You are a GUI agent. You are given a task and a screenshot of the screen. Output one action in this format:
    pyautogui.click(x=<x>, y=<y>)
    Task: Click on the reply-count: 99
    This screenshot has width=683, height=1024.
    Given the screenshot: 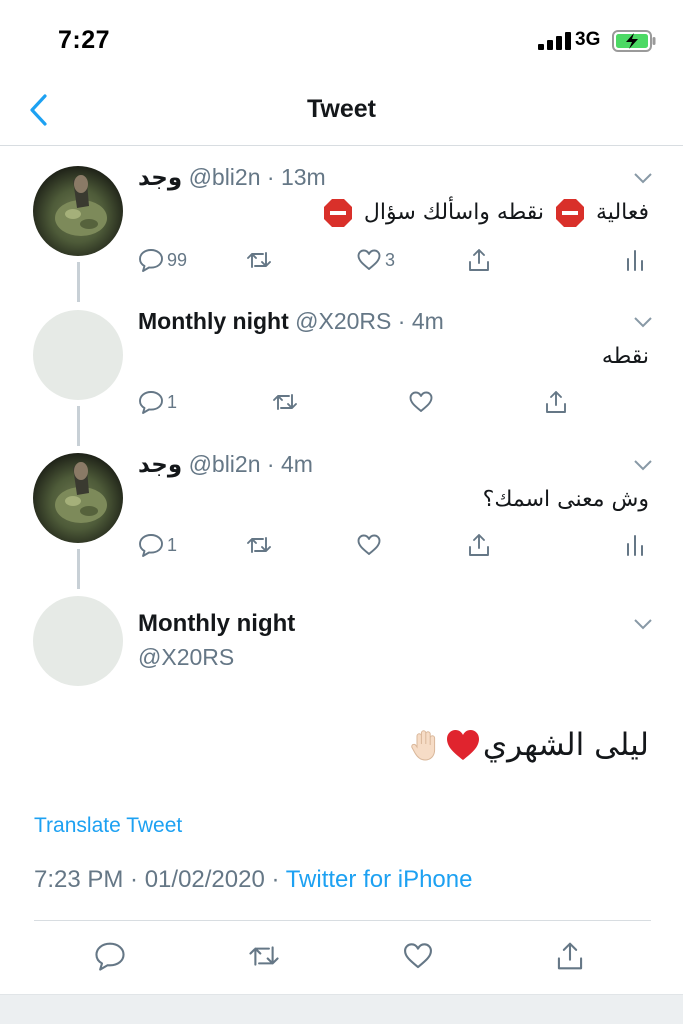 What is the action you would take?
    pyautogui.click(x=177, y=259)
    